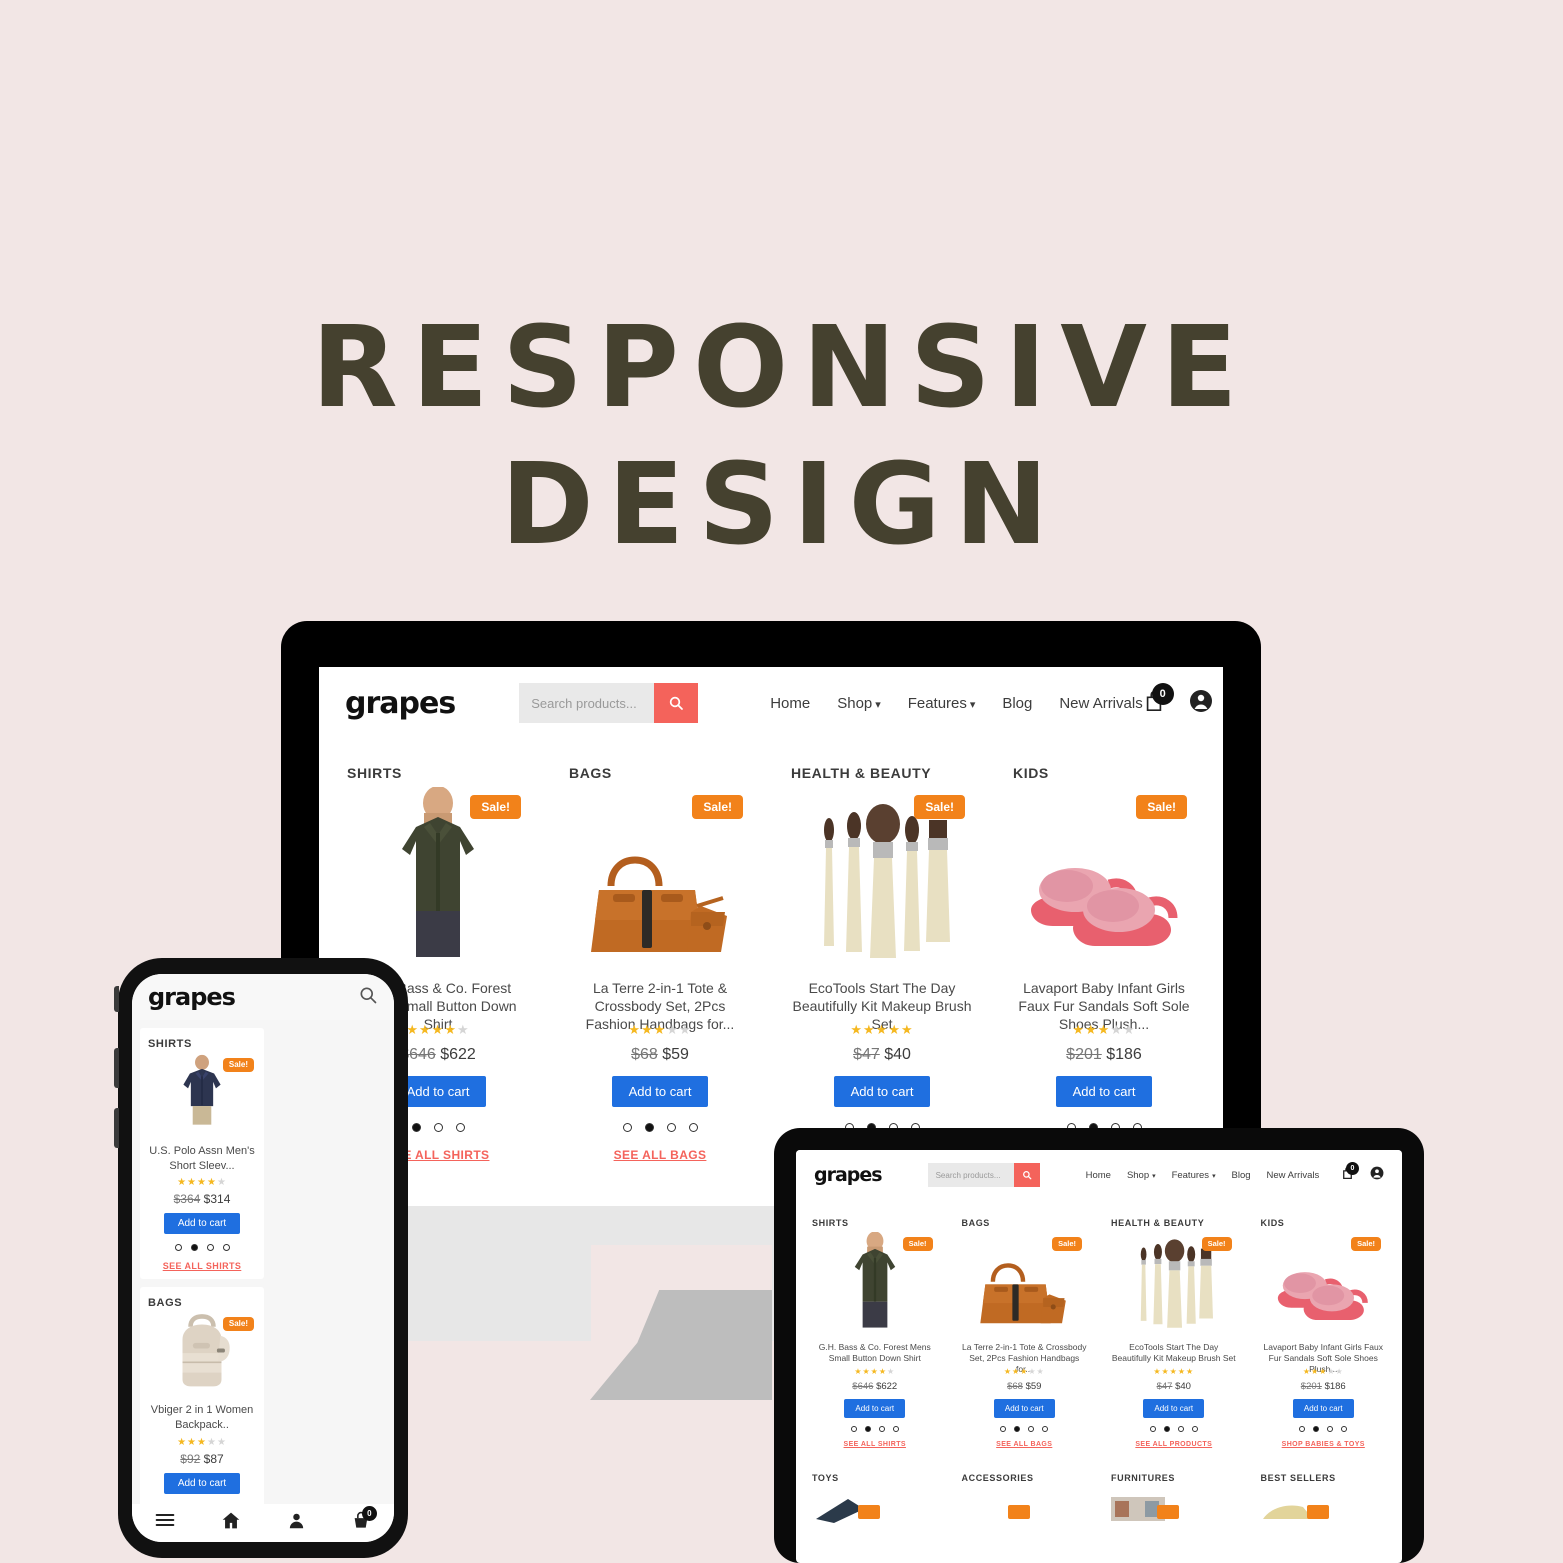 The height and width of the screenshot is (1563, 1563). I want to click on user-icon, so click(296, 1523).